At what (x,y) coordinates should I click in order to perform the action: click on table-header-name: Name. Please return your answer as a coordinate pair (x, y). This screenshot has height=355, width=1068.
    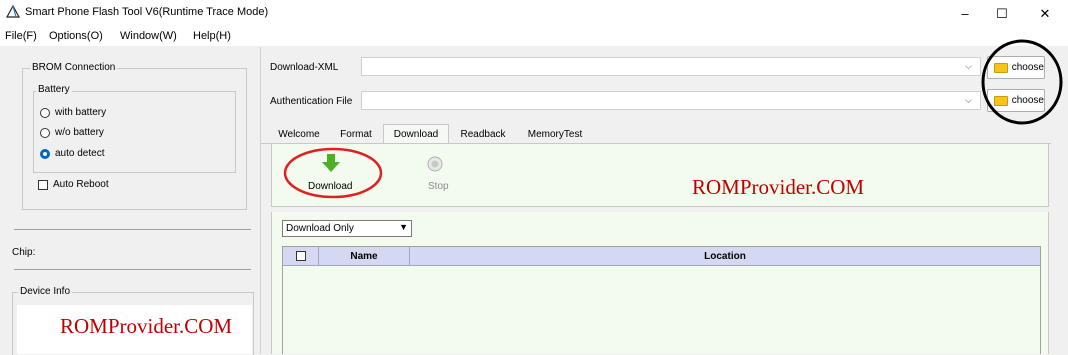
    Looking at the image, I should click on (364, 256).